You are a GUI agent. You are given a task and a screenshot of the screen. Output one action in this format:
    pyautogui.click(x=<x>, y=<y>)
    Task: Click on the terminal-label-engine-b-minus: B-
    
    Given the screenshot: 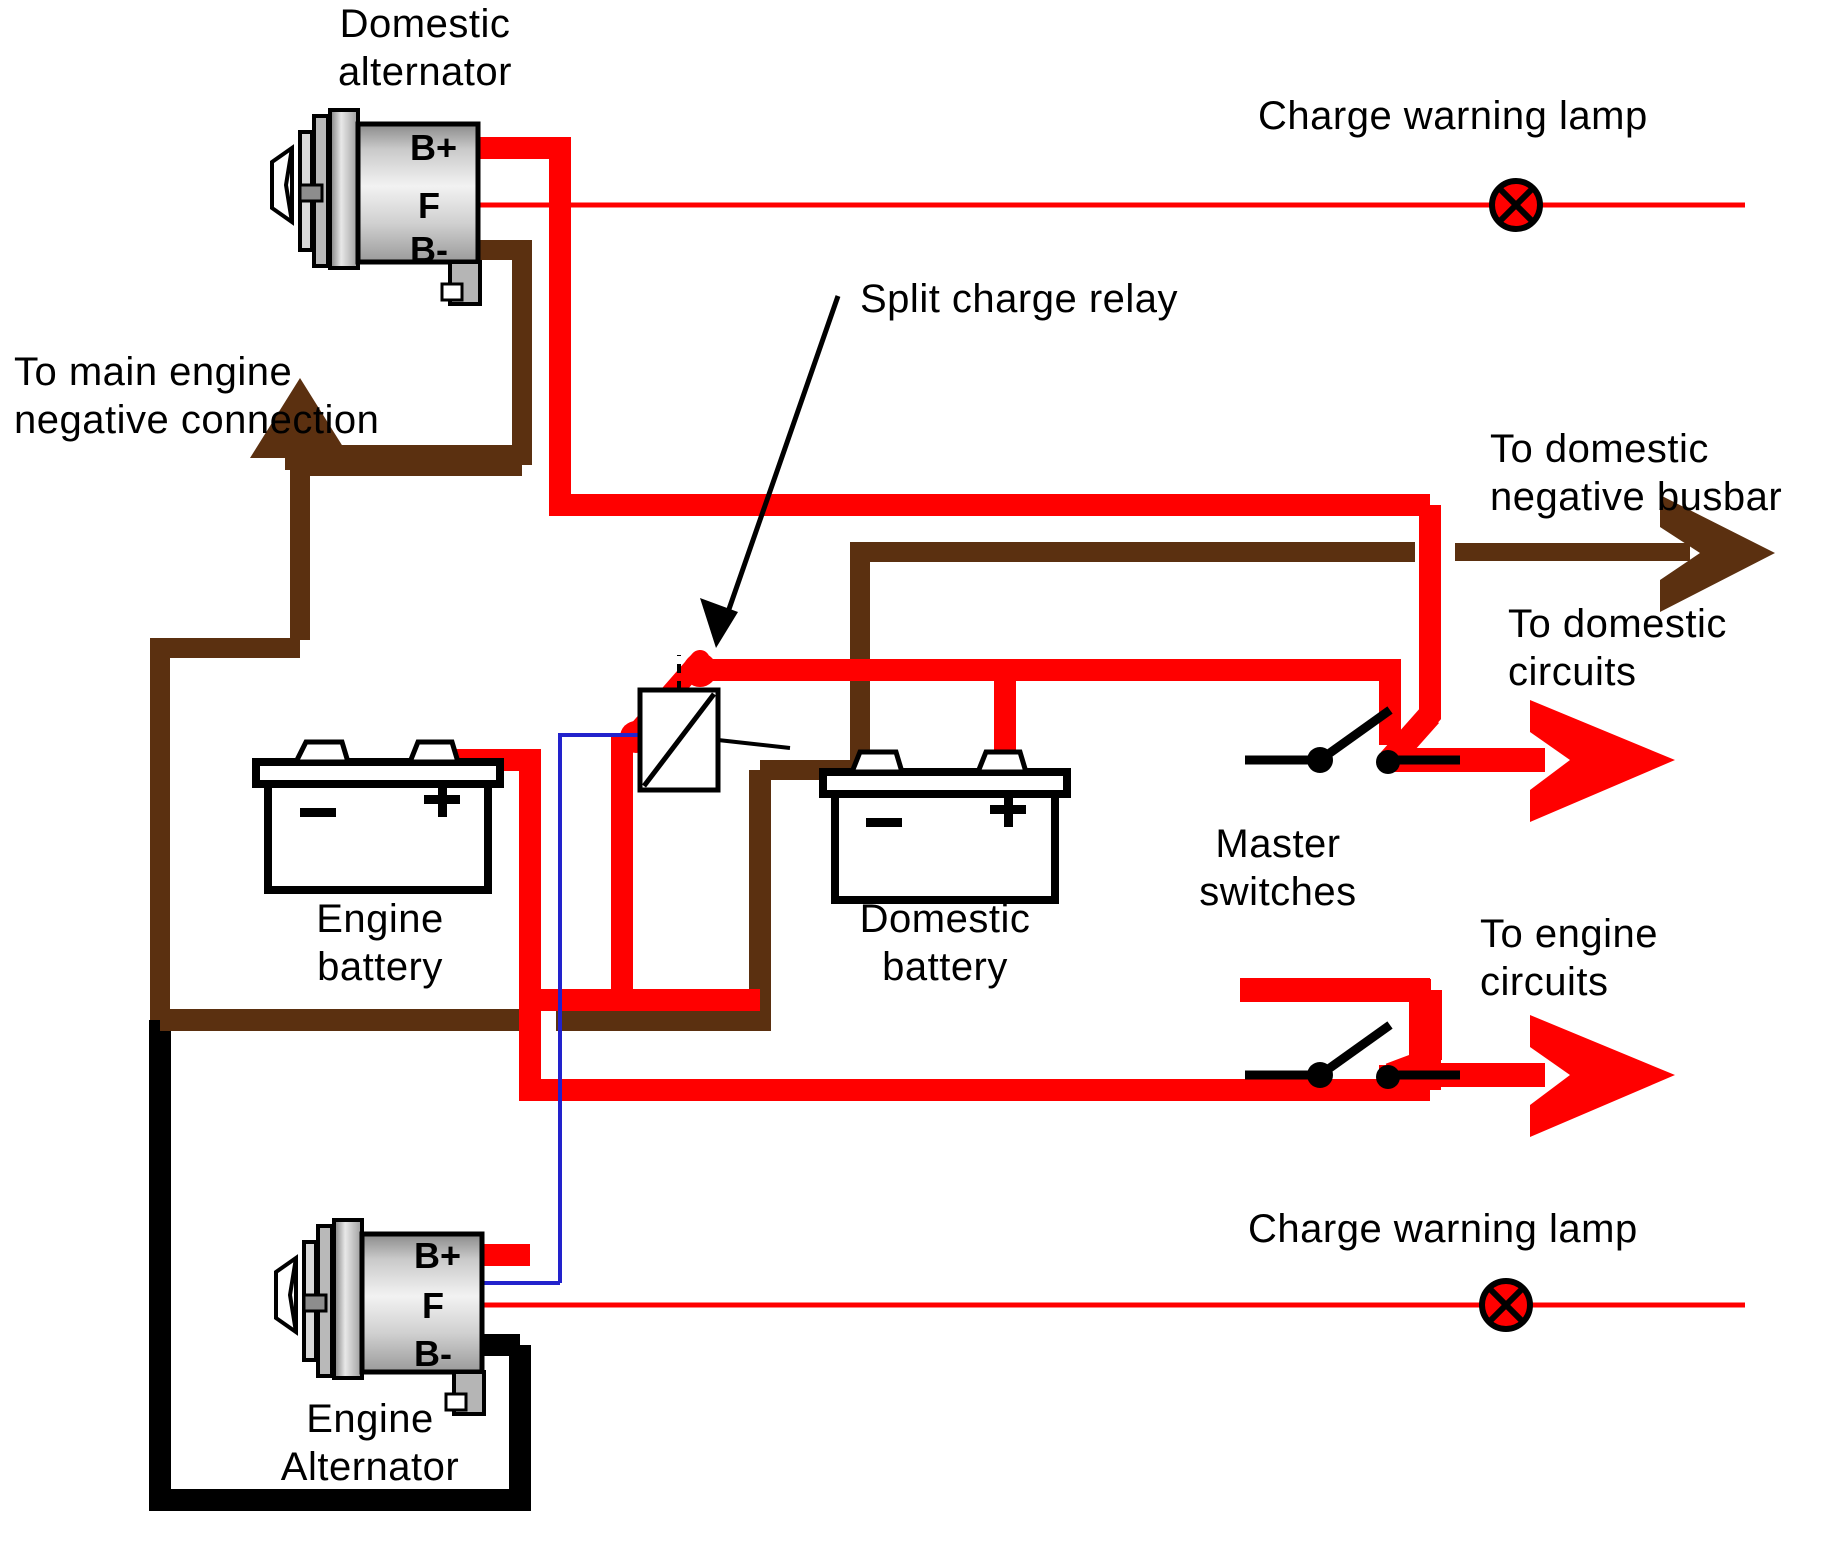 What is the action you would take?
    pyautogui.click(x=433, y=1353)
    